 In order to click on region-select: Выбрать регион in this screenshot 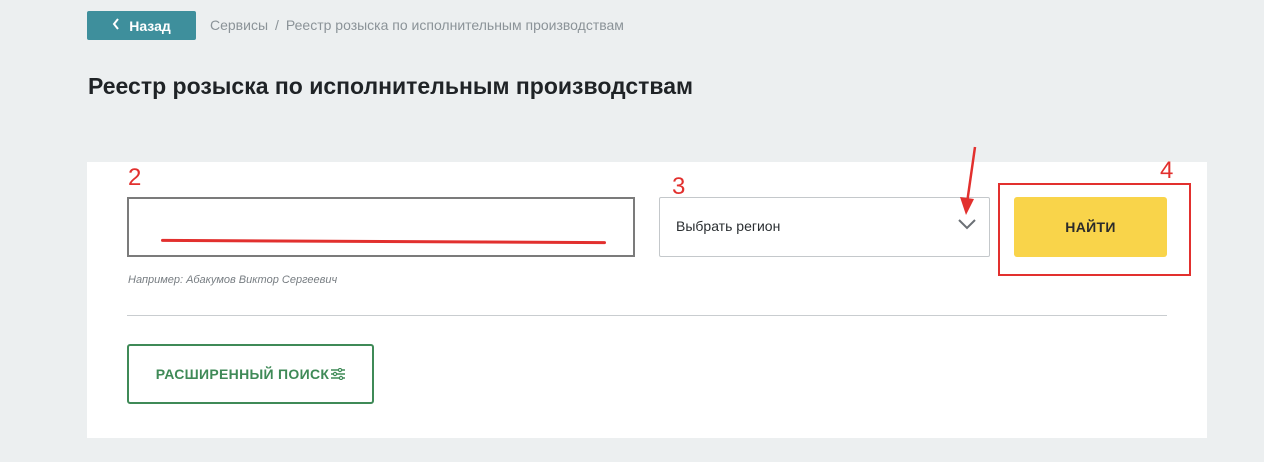, I will do `click(824, 227)`.